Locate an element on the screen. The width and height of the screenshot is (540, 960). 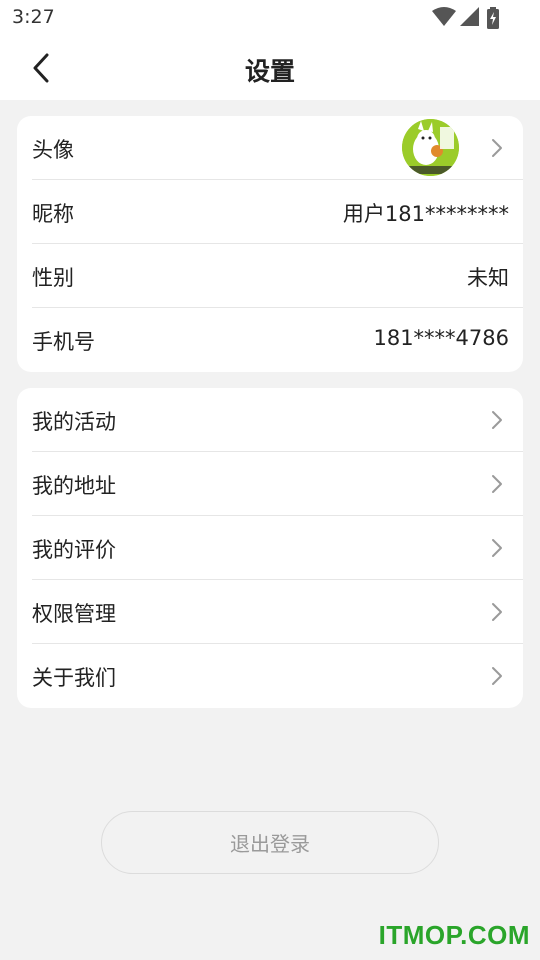
watermark: ITMOP.COM is located at coordinates (454, 935).